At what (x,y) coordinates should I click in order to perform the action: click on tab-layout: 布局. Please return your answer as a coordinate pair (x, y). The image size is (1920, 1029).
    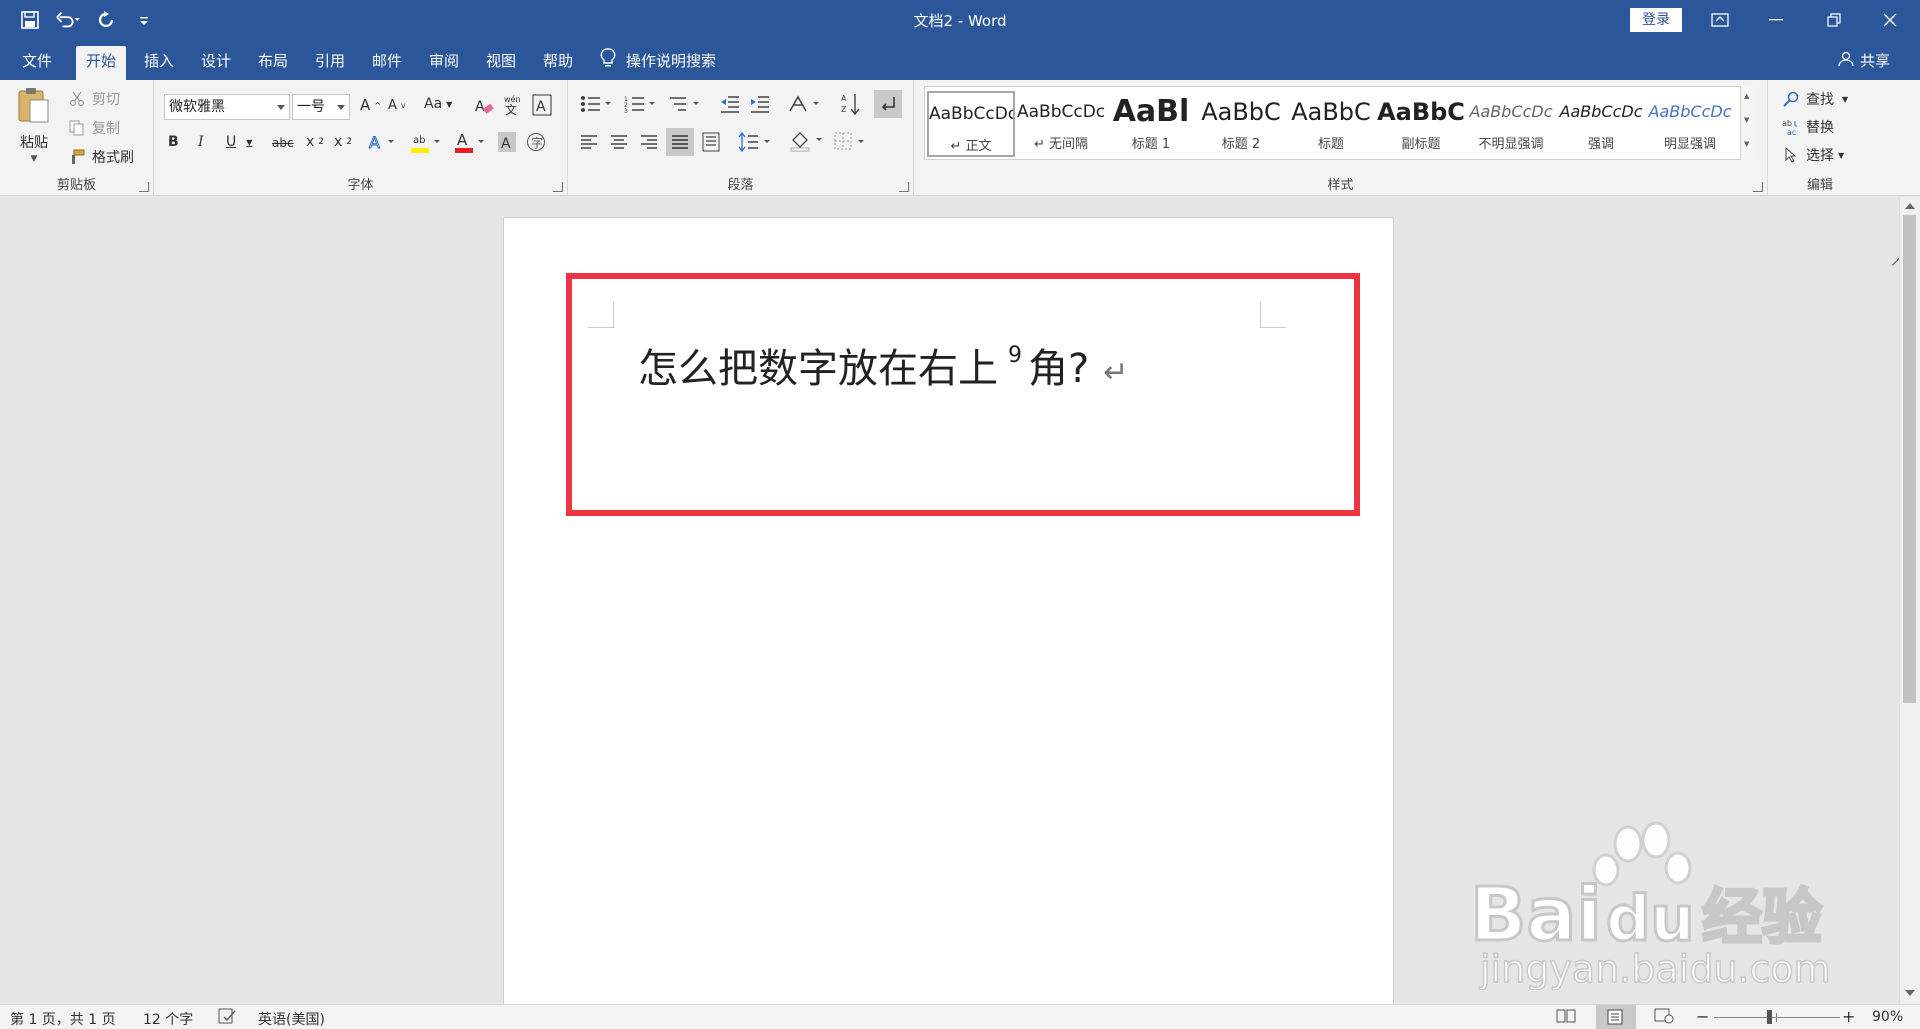
    Looking at the image, I should click on (273, 63).